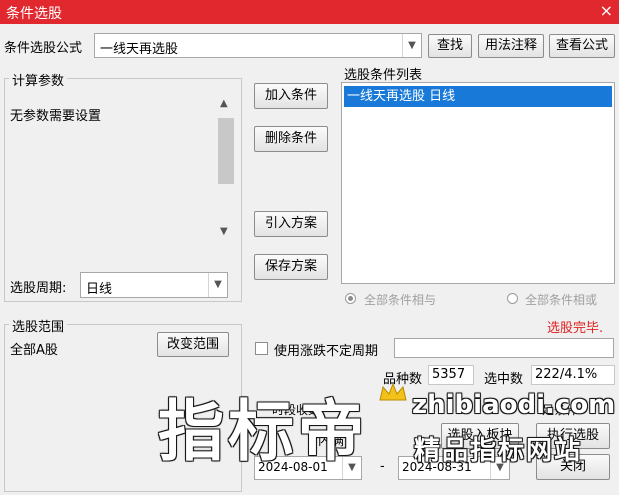  Describe the element at coordinates (393, 393) in the screenshot. I see `crown-icon` at that location.